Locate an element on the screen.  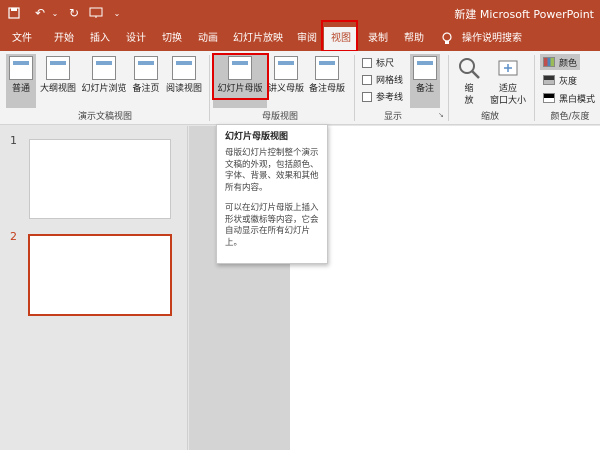
black-white-swatch-icon is located at coordinates (549, 98).